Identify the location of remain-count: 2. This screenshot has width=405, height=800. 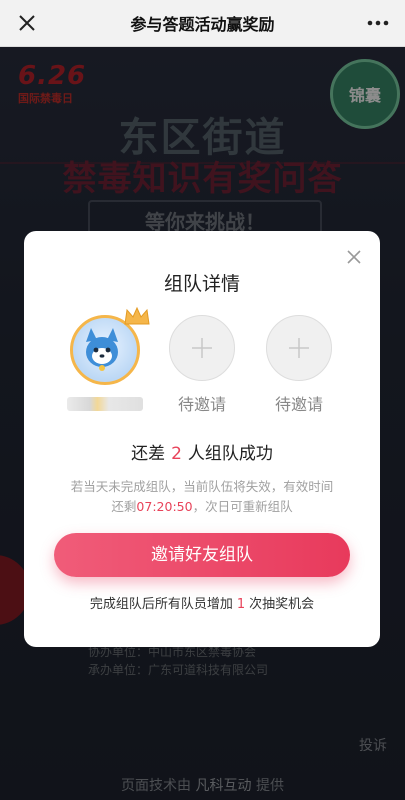
(176, 454).